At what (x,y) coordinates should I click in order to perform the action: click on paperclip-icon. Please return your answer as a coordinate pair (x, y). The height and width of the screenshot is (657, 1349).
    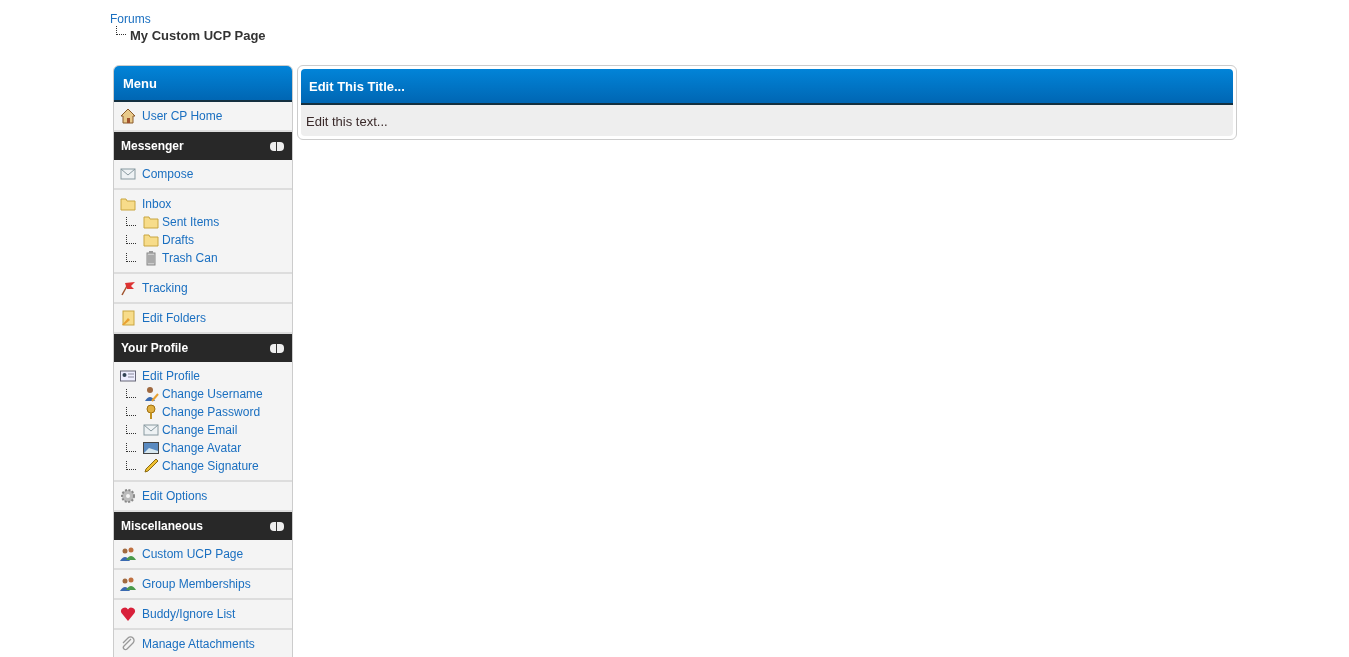
    Looking at the image, I should click on (128, 644).